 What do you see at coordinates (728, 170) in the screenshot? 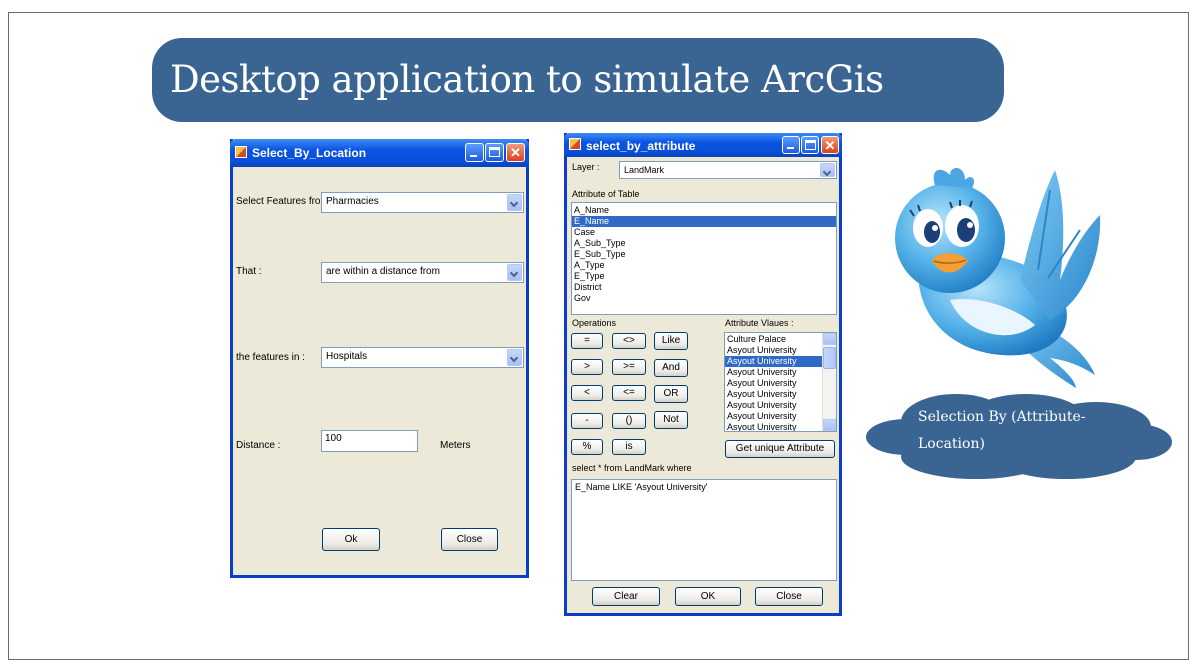
I see `layer-dropdown: LandMark` at bounding box center [728, 170].